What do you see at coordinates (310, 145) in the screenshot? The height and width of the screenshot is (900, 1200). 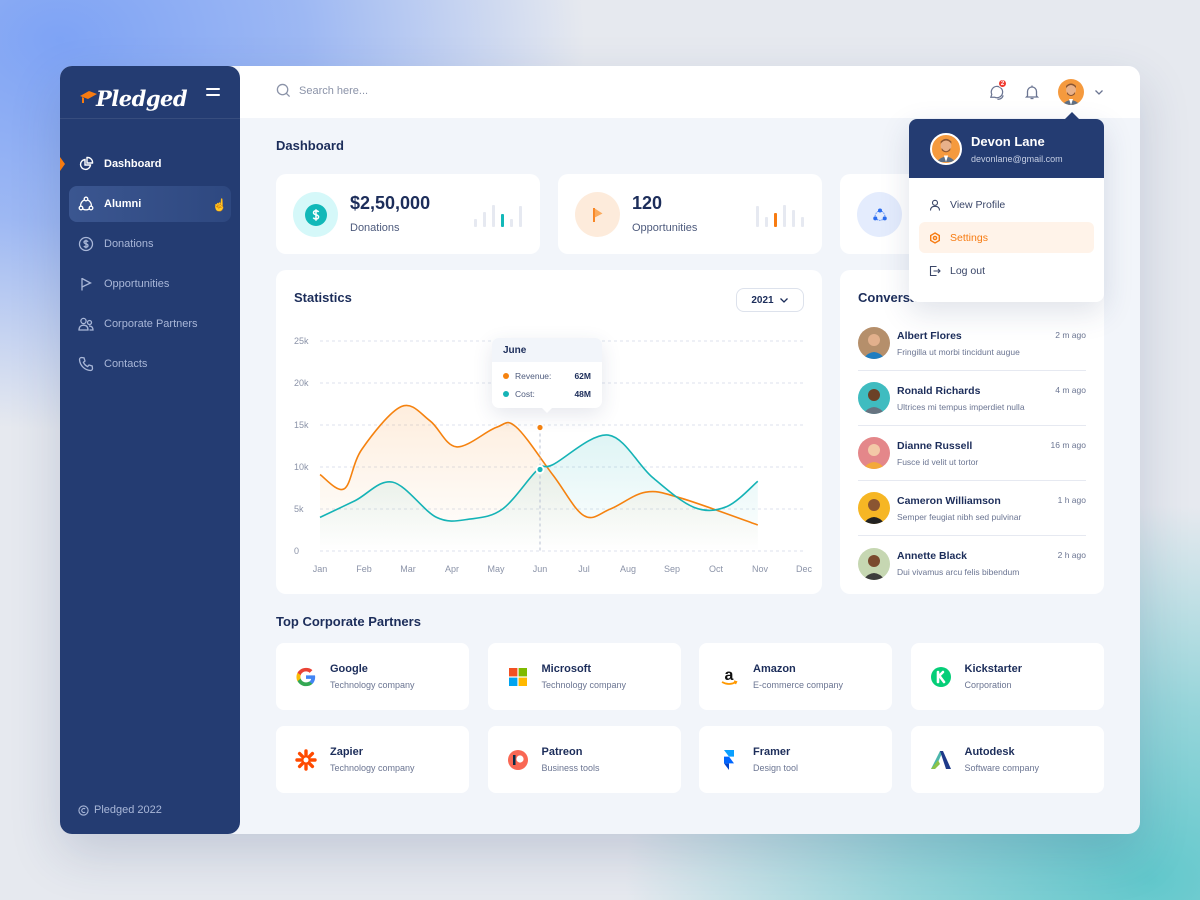 I see `page-title: Dashboard` at bounding box center [310, 145].